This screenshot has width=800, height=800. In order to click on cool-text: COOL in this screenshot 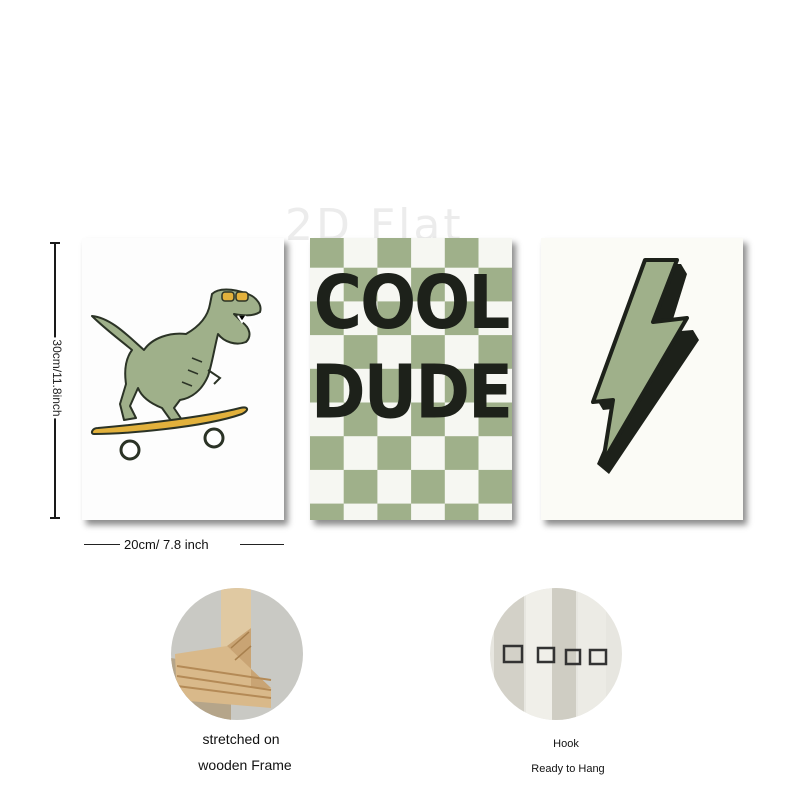, I will do `click(412, 302)`.